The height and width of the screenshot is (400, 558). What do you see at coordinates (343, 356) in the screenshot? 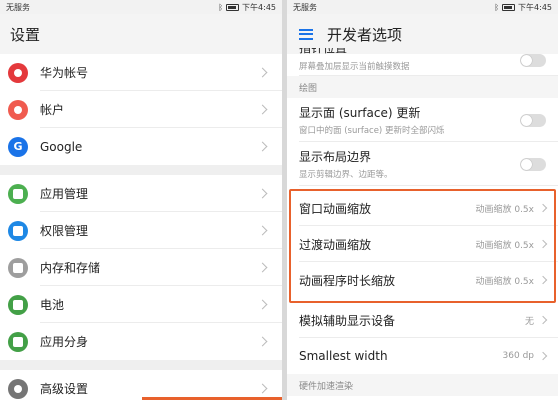
I see `setting-title: Smallest width` at bounding box center [343, 356].